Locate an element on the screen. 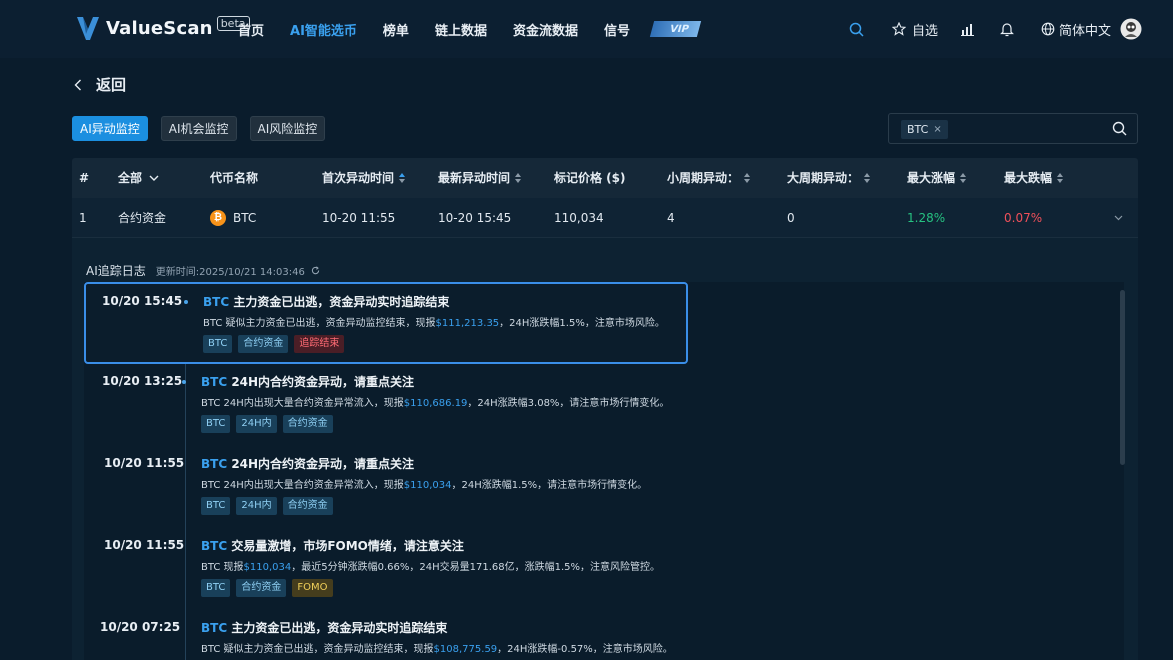  desc-a: BTC 现报 is located at coordinates (222, 567).